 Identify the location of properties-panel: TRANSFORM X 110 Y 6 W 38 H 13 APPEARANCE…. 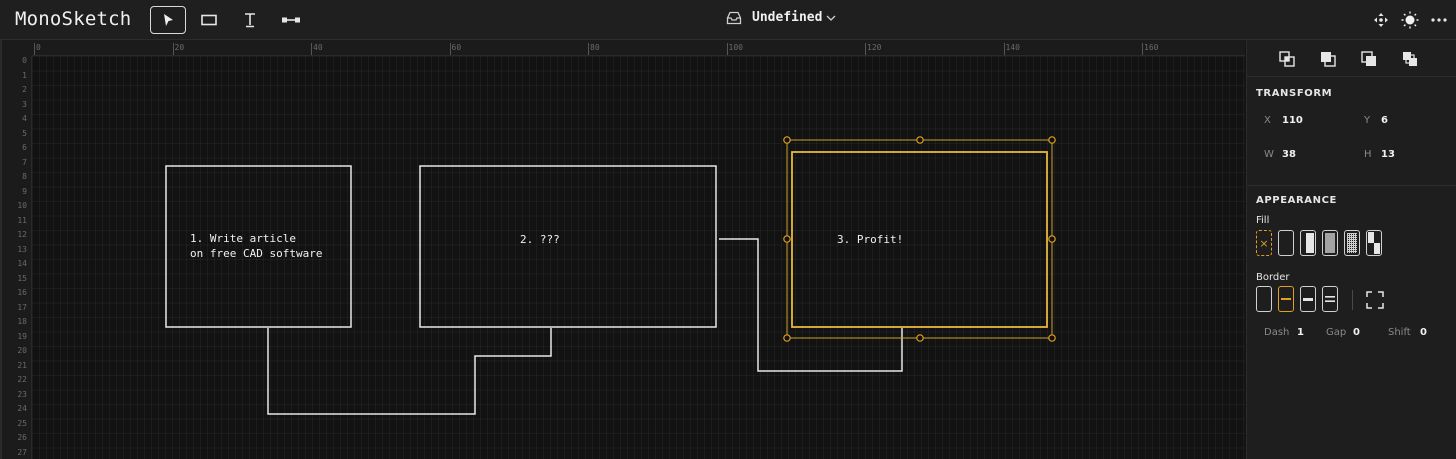
(1351, 249).